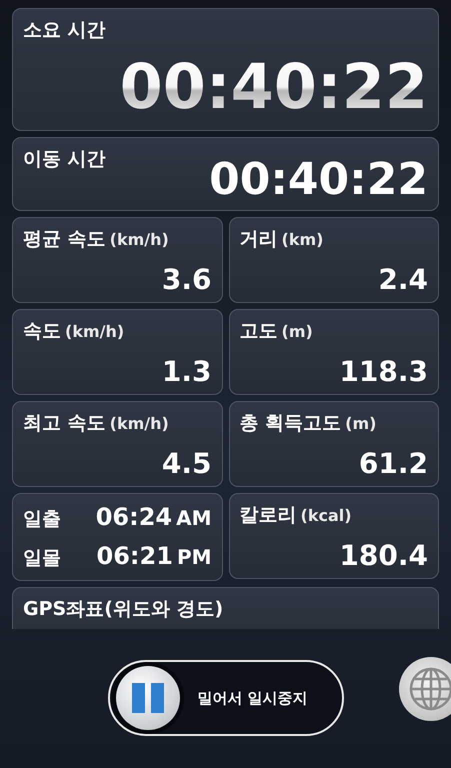 This screenshot has height=768, width=451. What do you see at coordinates (403, 280) in the screenshot?
I see `stat-value: 2.4` at bounding box center [403, 280].